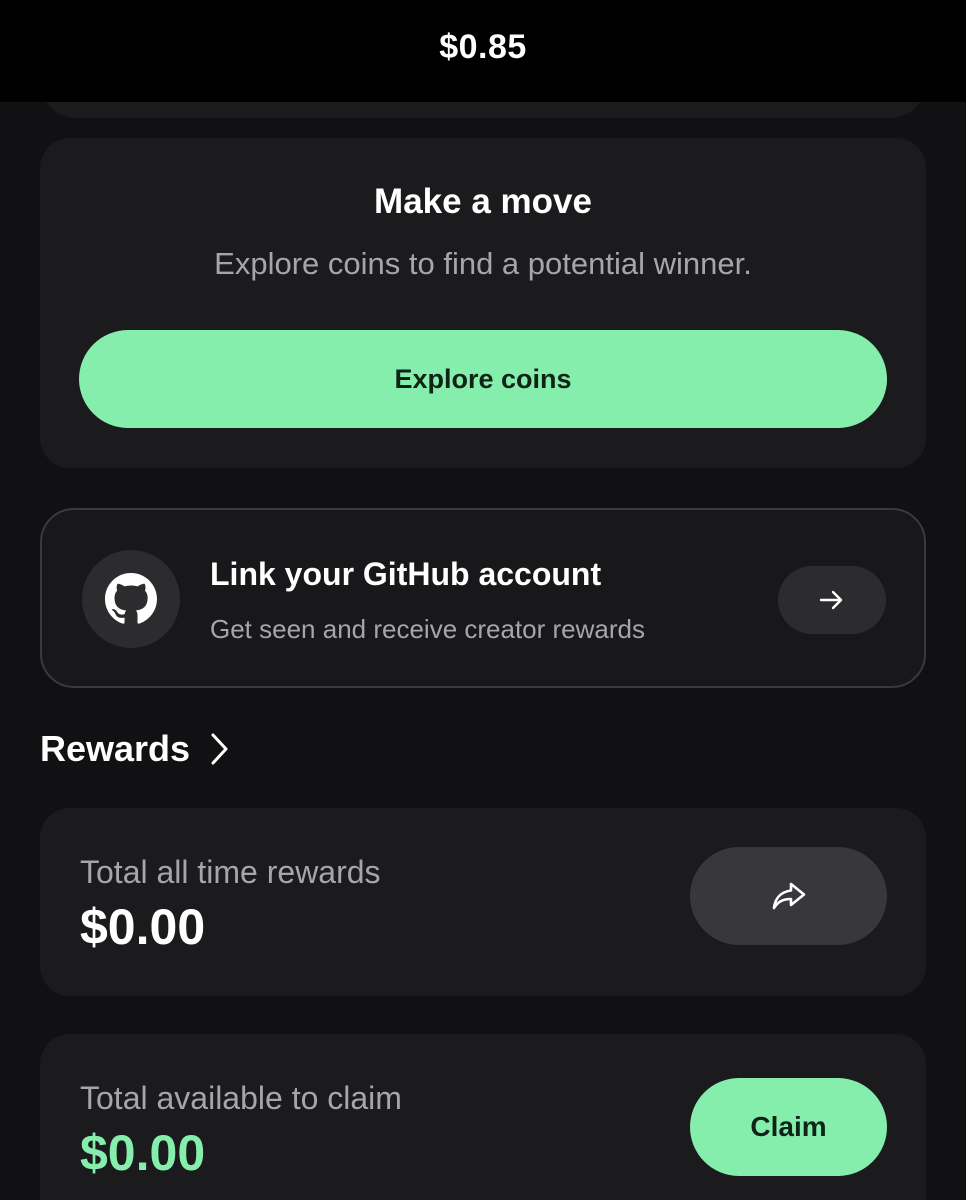  What do you see at coordinates (115, 748) in the screenshot?
I see `rewards-title: Rewards` at bounding box center [115, 748].